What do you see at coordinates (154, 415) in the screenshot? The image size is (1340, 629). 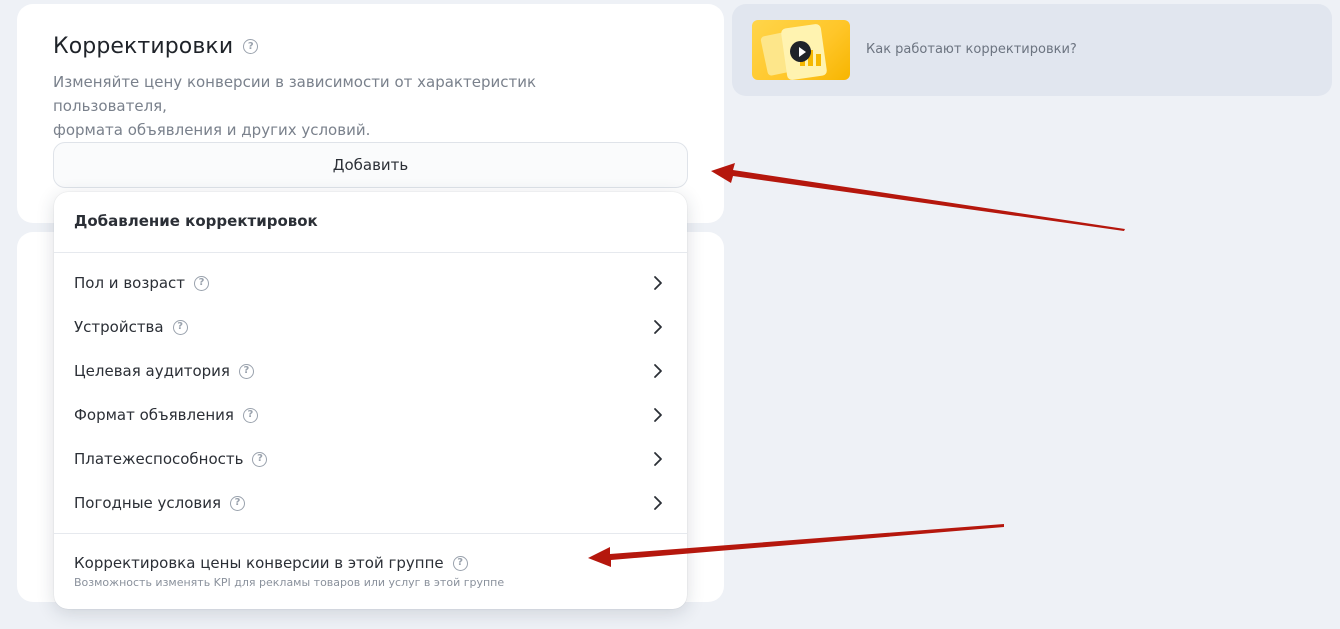 I see `menu-item-label: Формат объявления` at bounding box center [154, 415].